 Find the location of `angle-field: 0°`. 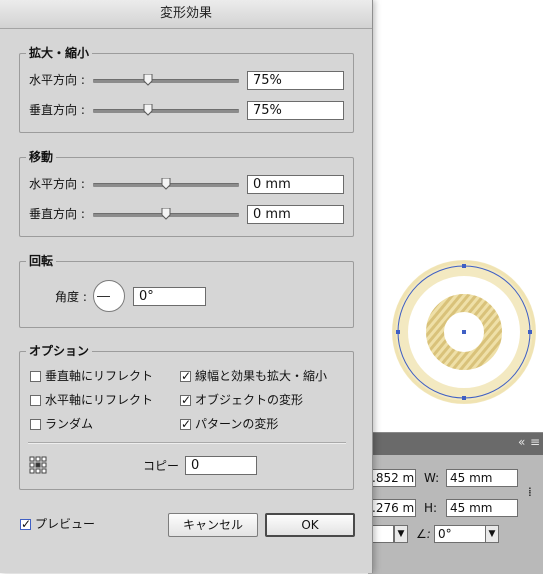

angle-field: 0° is located at coordinates (169, 296).